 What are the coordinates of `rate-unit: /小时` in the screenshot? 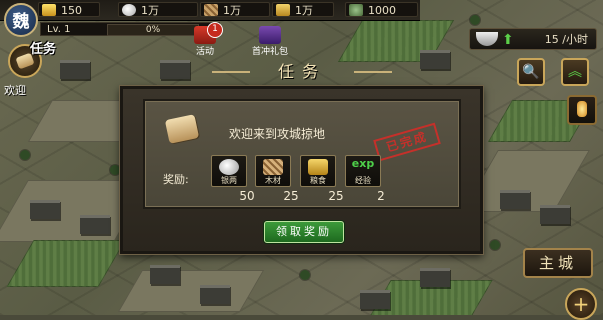 It's located at (575, 39).